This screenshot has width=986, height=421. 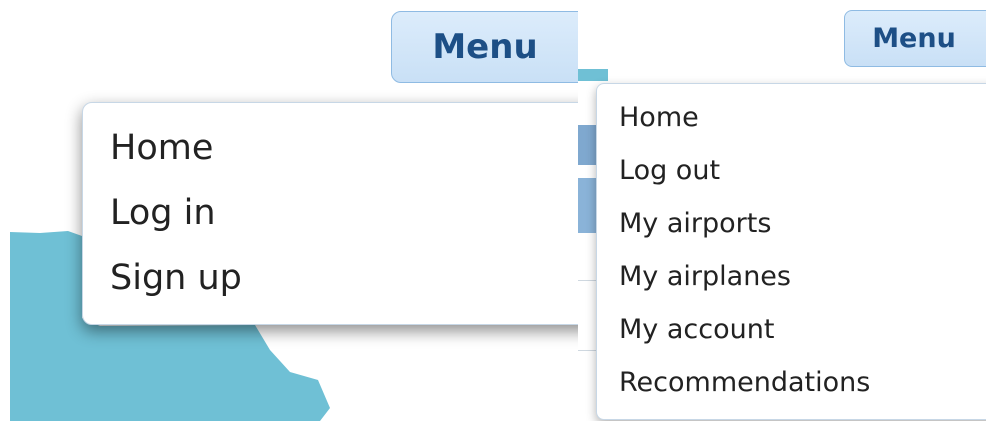 I want to click on menu-item-my-account: My account, so click(x=791, y=338).